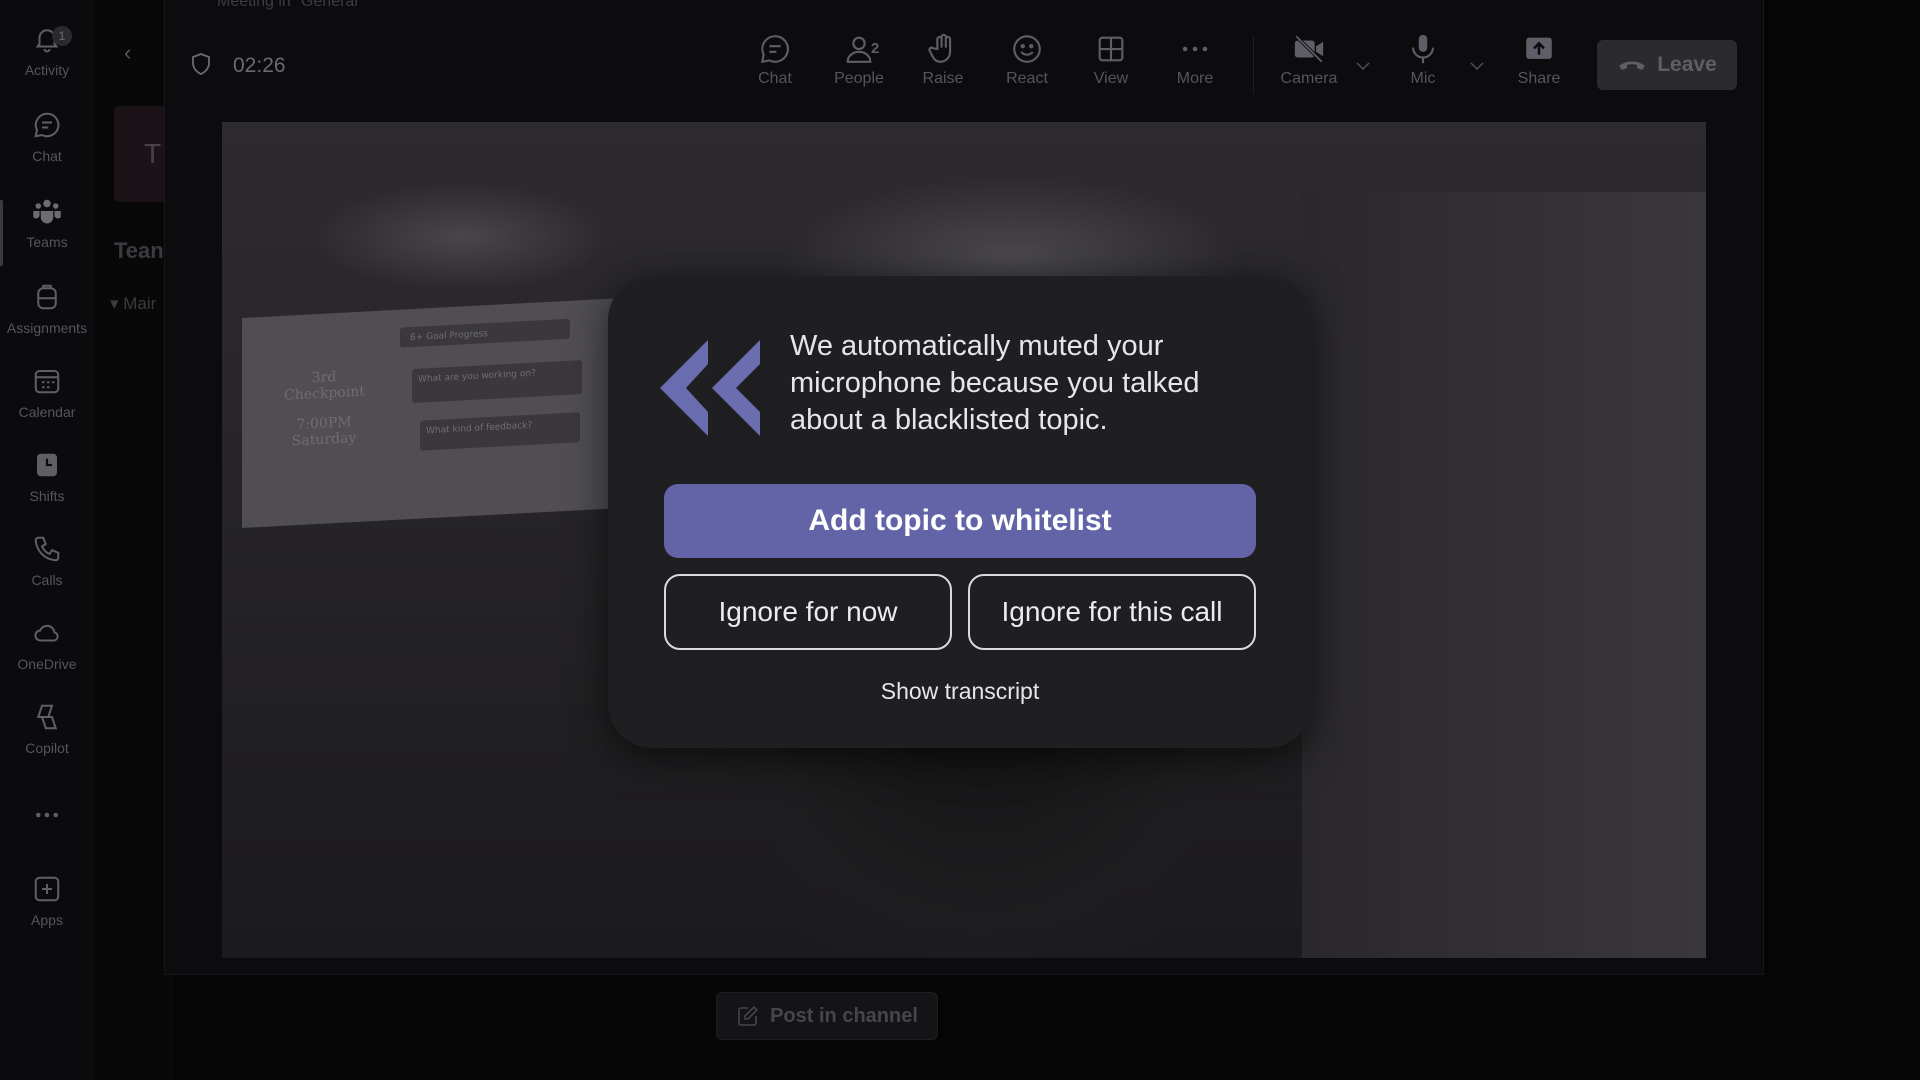 This screenshot has width=1920, height=1080. Describe the element at coordinates (139, 250) in the screenshot. I see `team-heading: Tean` at that location.